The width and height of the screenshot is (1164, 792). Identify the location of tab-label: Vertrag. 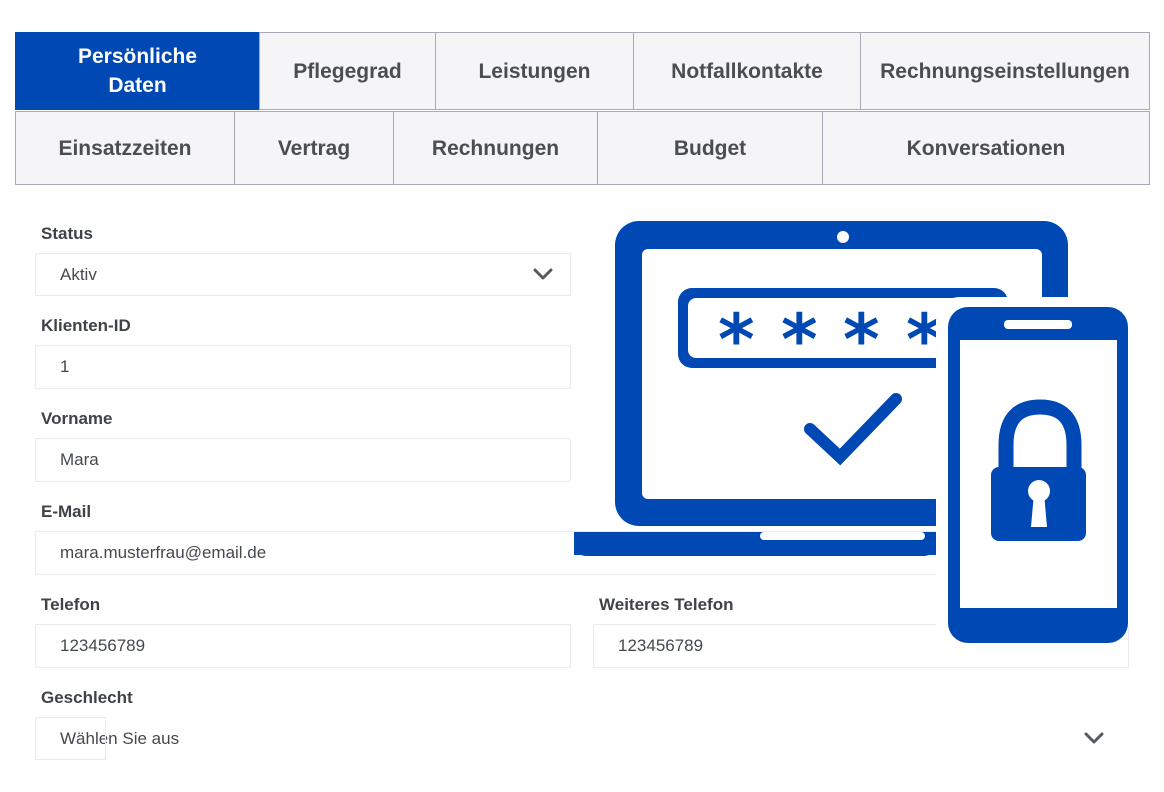
(314, 148).